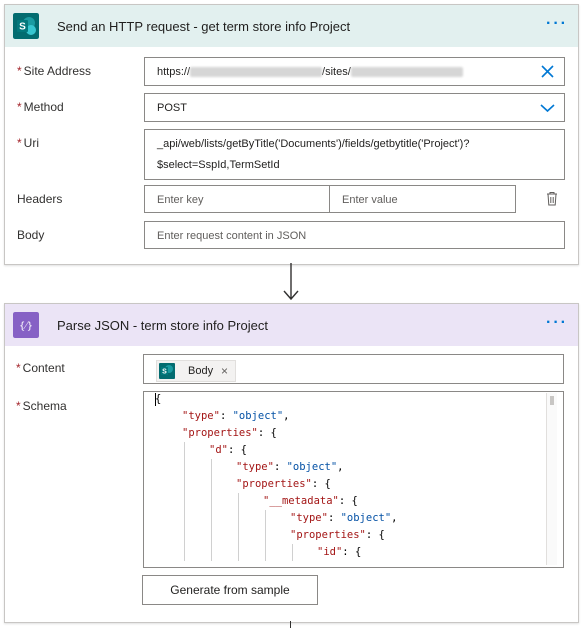 The width and height of the screenshot is (583, 628). Describe the element at coordinates (290, 624) in the screenshot. I see `connector-line` at that location.